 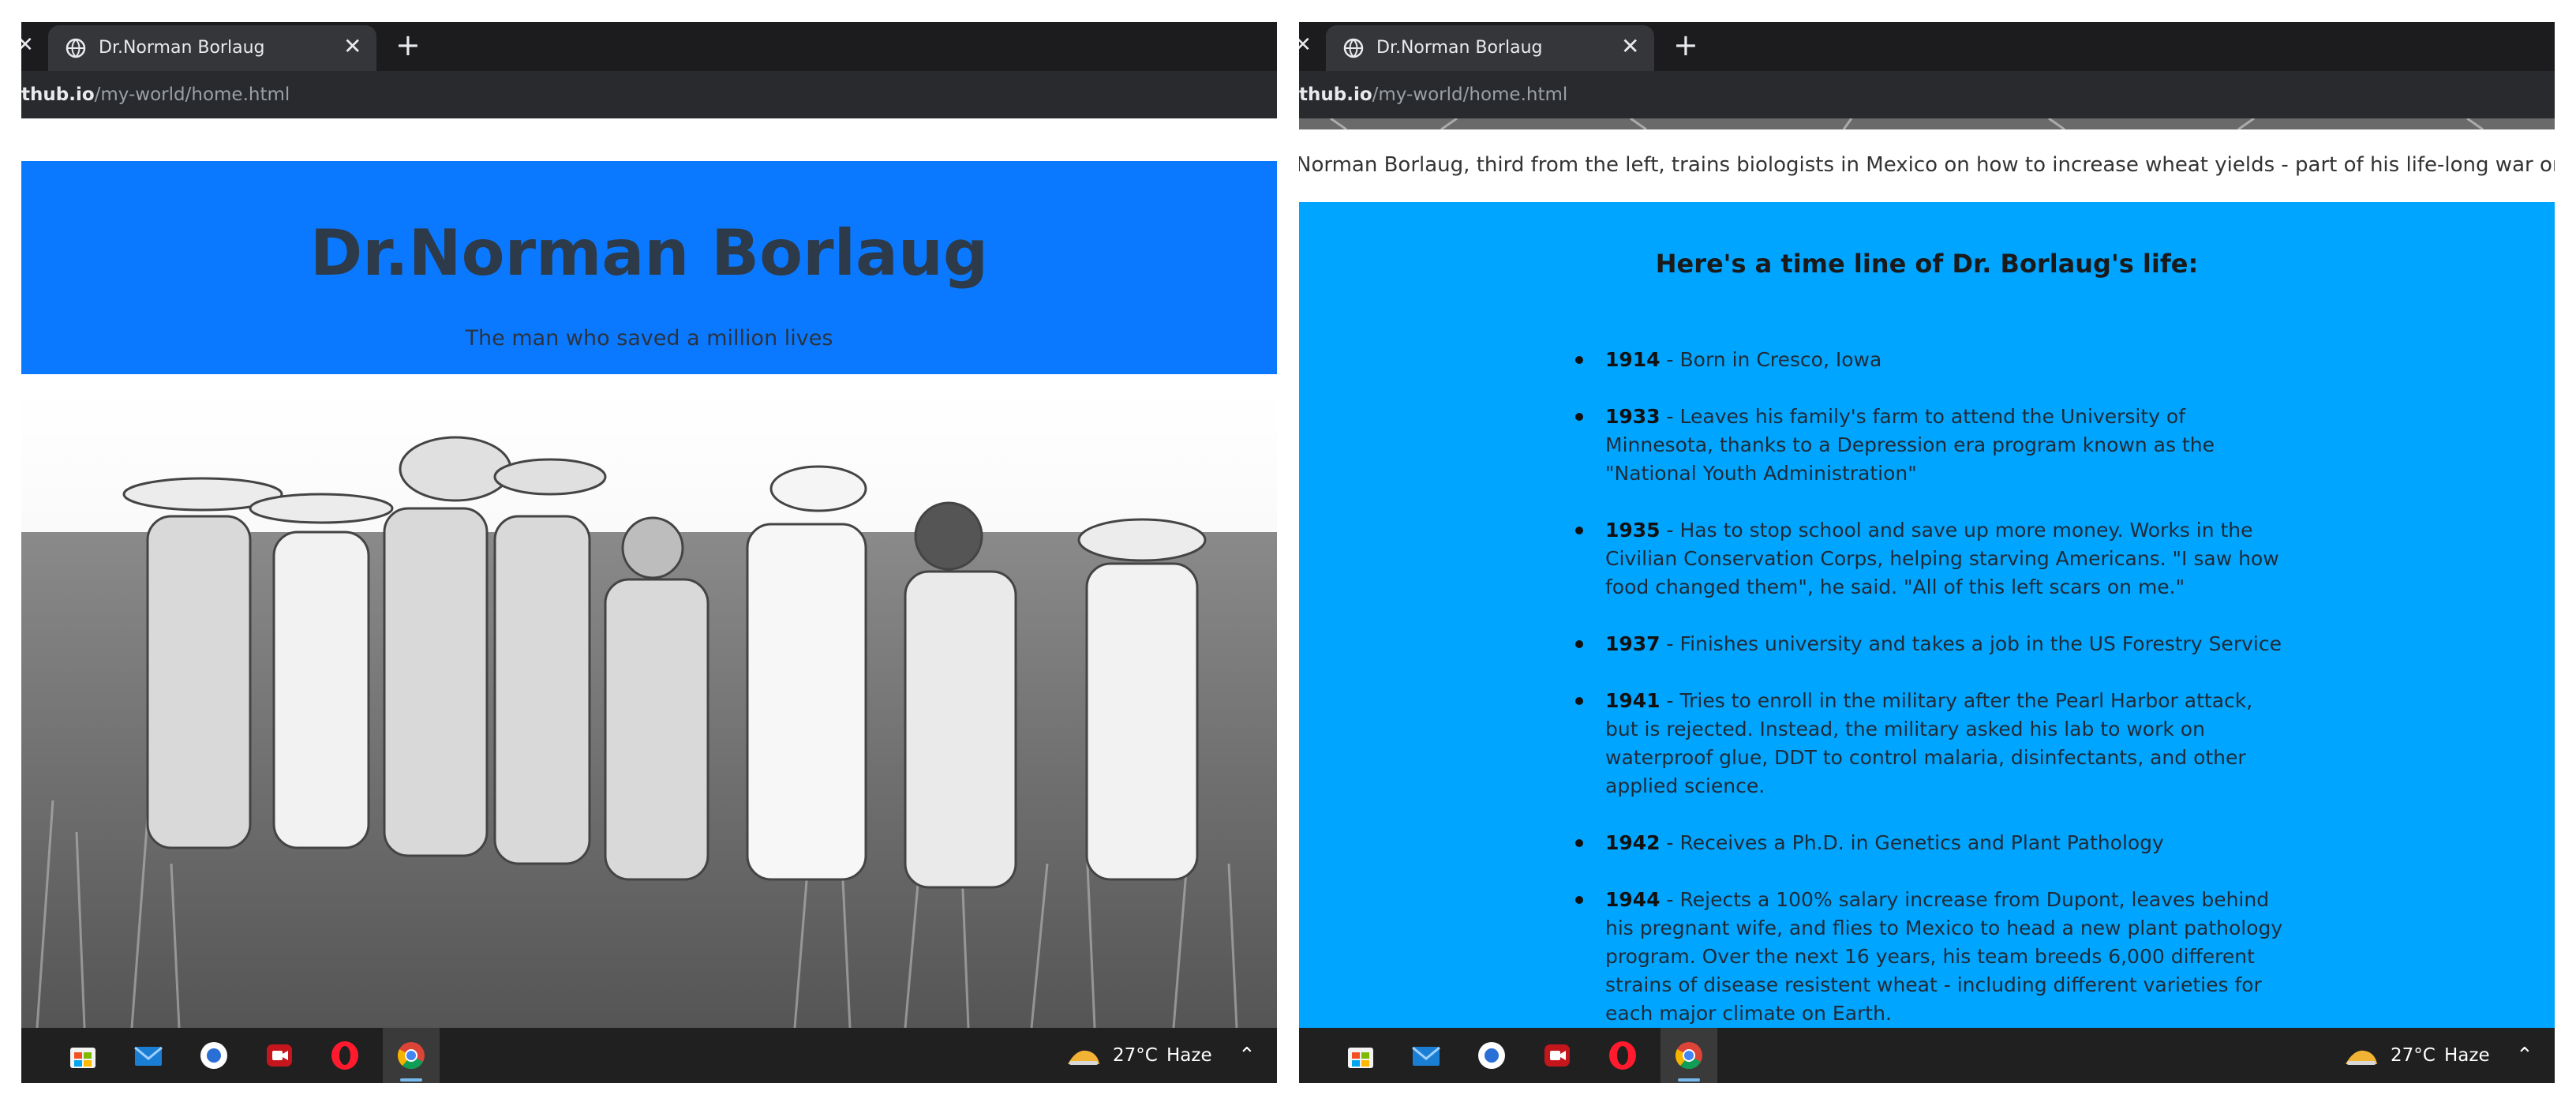 What do you see at coordinates (1633, 843) in the screenshot?
I see `timeline-year: 1942` at bounding box center [1633, 843].